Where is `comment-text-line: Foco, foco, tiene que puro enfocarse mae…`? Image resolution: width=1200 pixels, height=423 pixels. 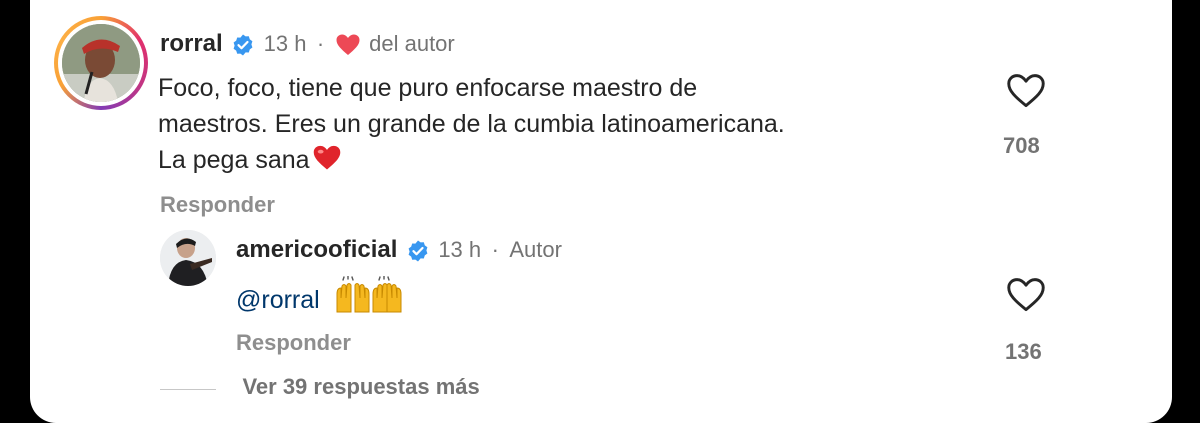
comment-text-line: Foco, foco, tiene que puro enfocarse mae… is located at coordinates (428, 88).